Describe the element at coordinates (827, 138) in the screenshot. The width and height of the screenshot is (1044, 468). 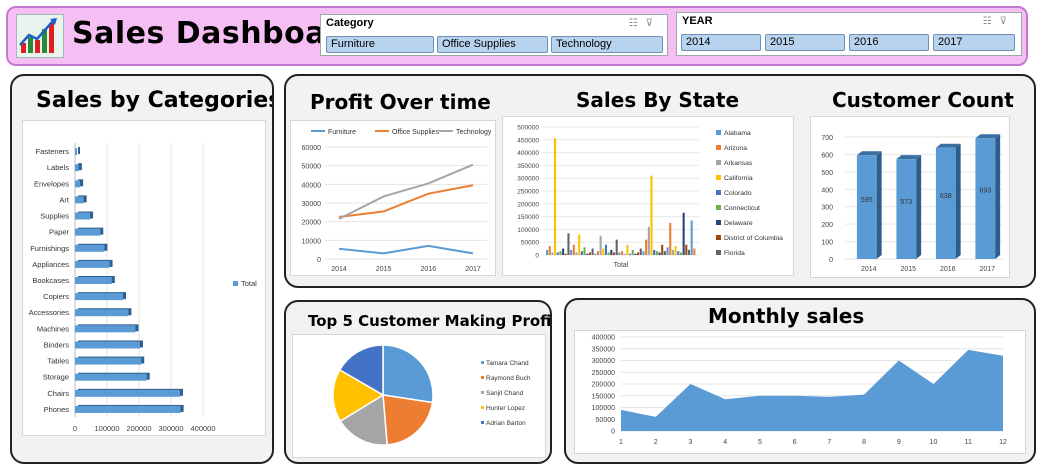
I see `y-tick-label: 700` at that location.